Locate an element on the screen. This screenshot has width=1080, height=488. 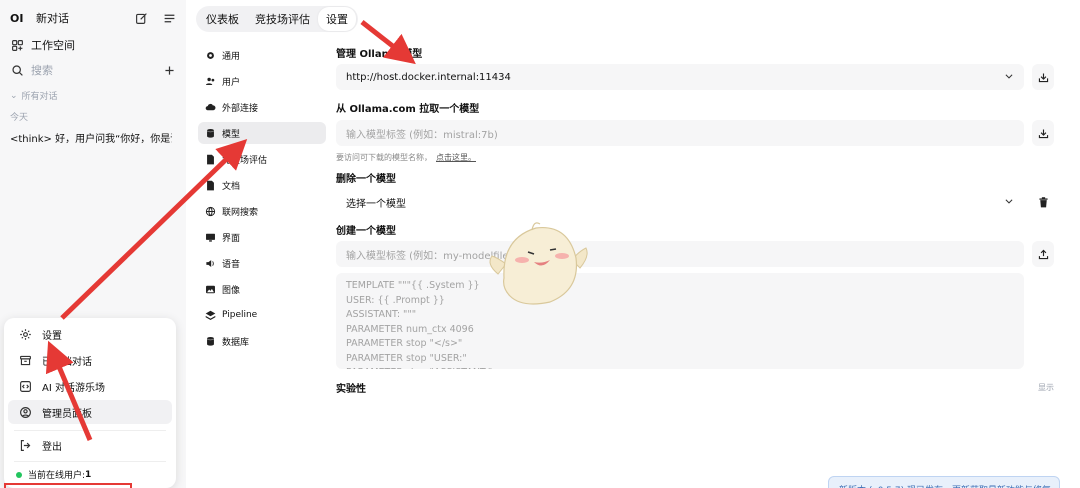
nav-label: 语音 is located at coordinates (231, 264).